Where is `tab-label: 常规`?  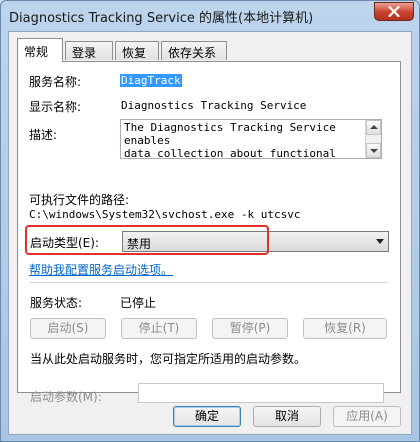 tab-label: 常规 is located at coordinates (36, 52).